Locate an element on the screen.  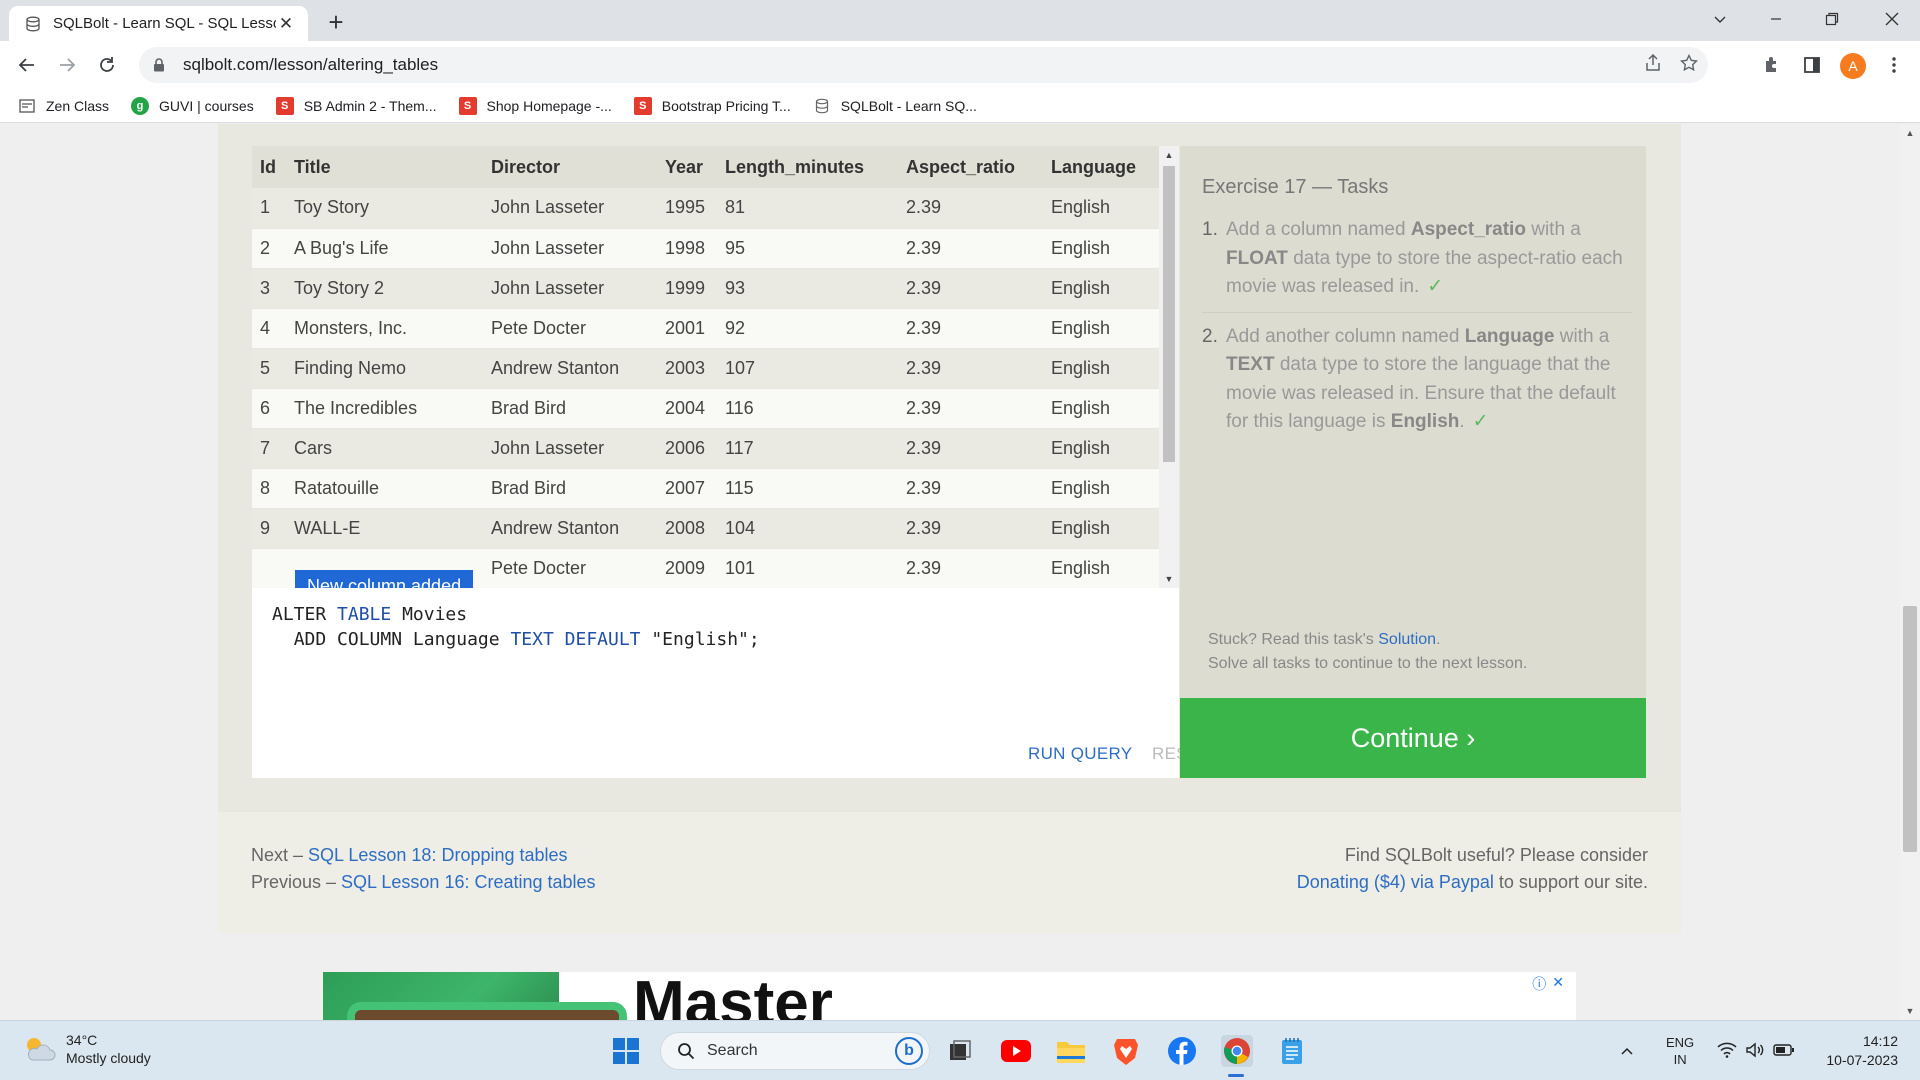
windows-start-icon is located at coordinates (626, 1051).